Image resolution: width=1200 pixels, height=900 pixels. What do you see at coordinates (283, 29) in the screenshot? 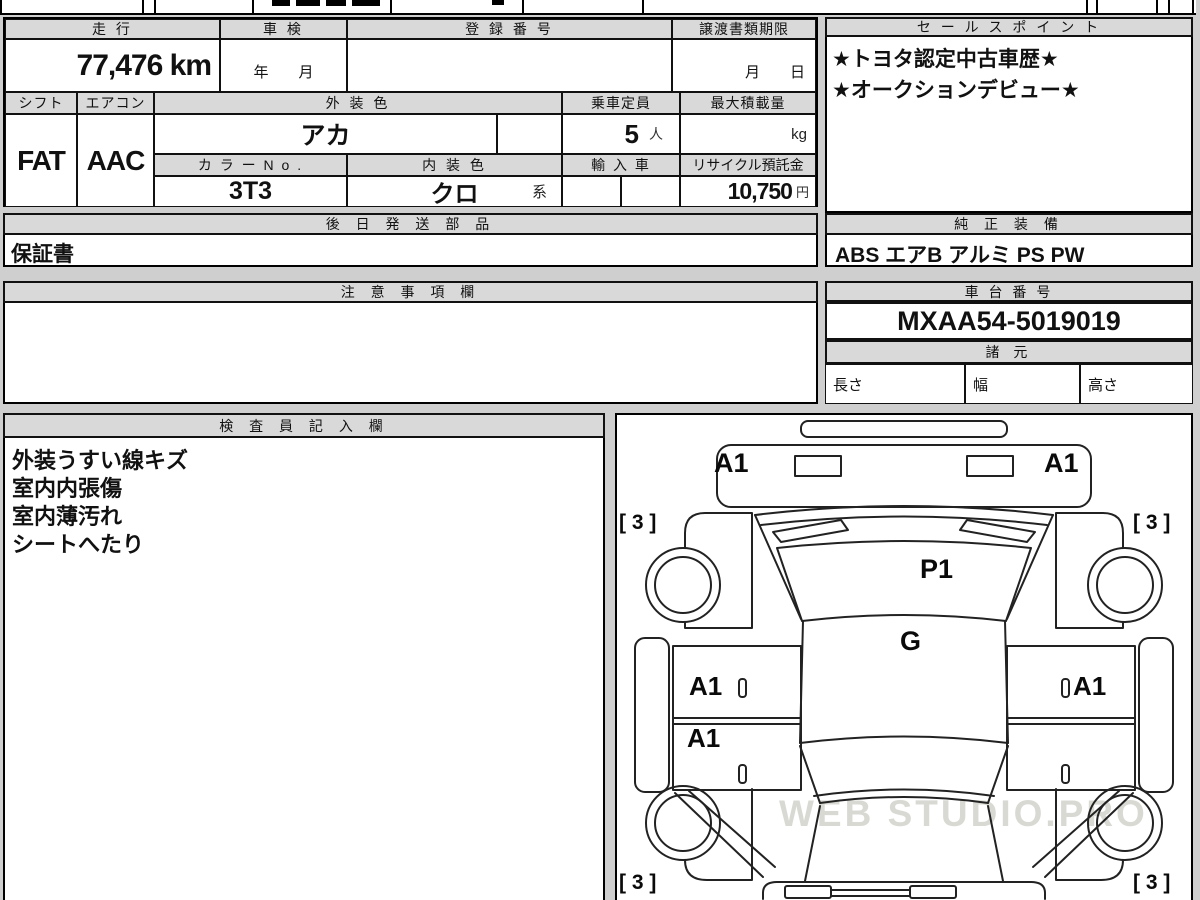
I see `header-inspection: 車 検` at bounding box center [283, 29].